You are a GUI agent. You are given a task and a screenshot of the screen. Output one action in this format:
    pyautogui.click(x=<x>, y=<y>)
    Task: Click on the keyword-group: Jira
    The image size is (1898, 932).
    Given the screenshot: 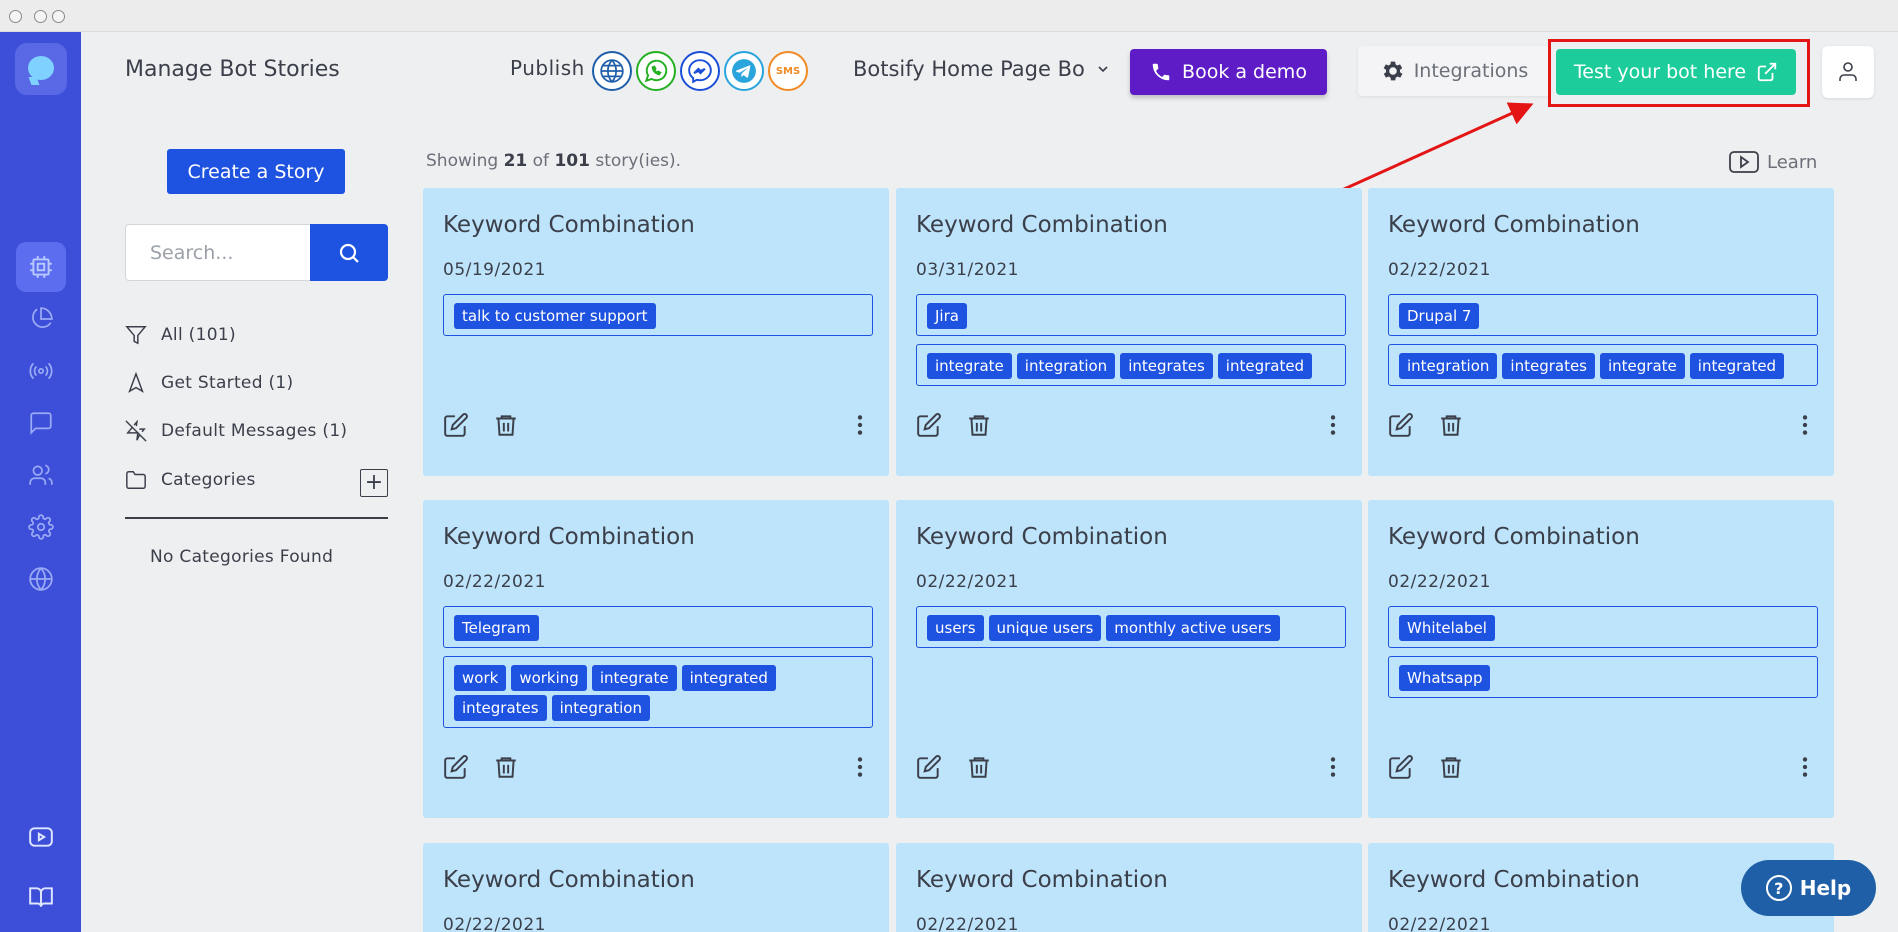 What is the action you would take?
    pyautogui.click(x=1131, y=315)
    